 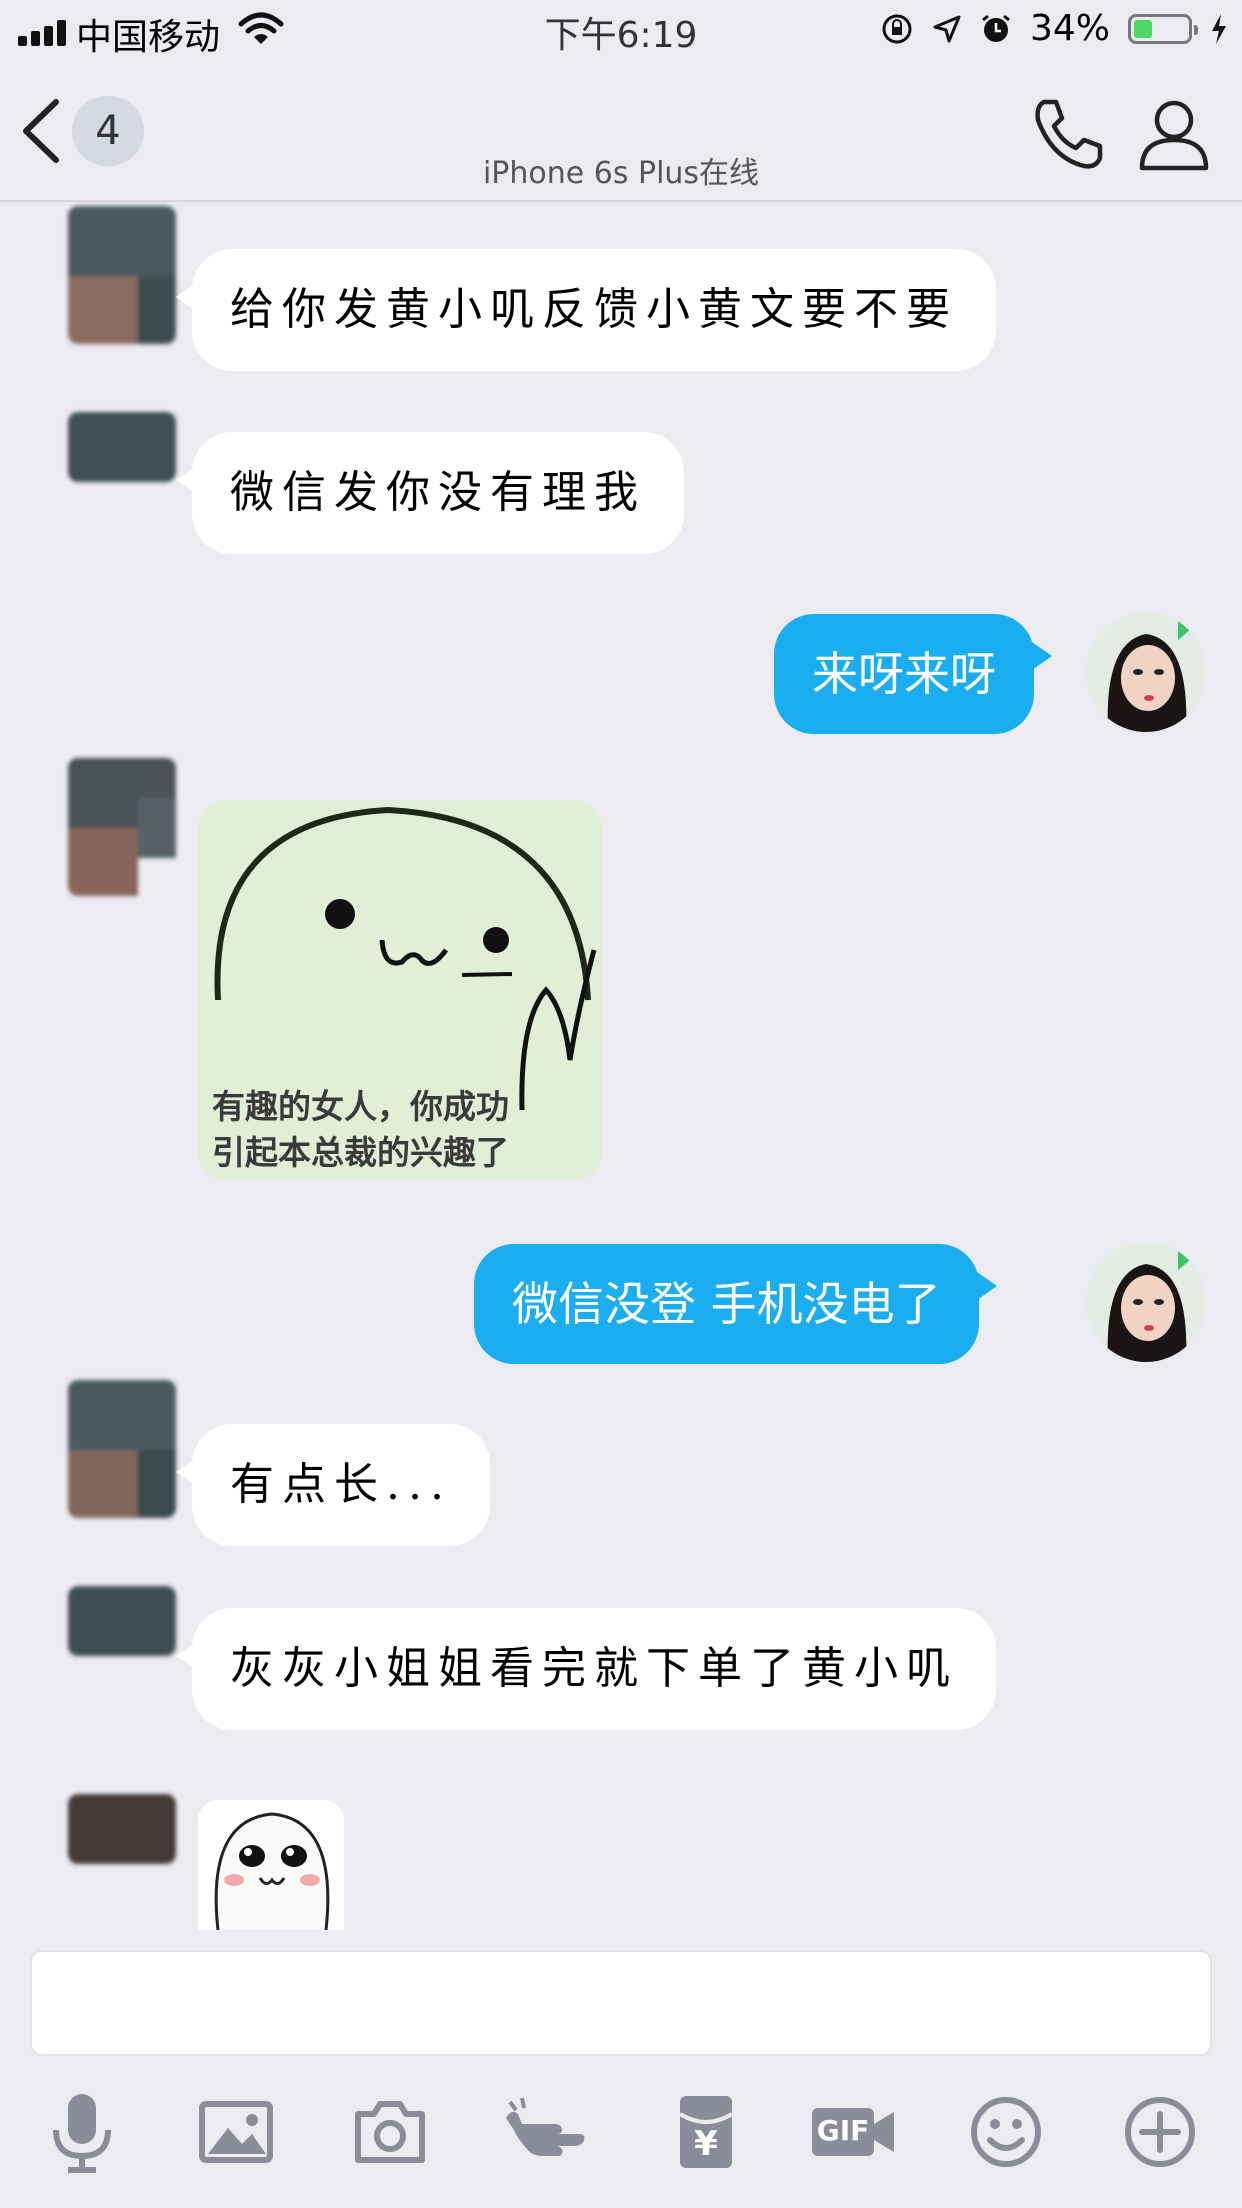 What do you see at coordinates (904, 674) in the screenshot?
I see `message-text: 来呀来呀` at bounding box center [904, 674].